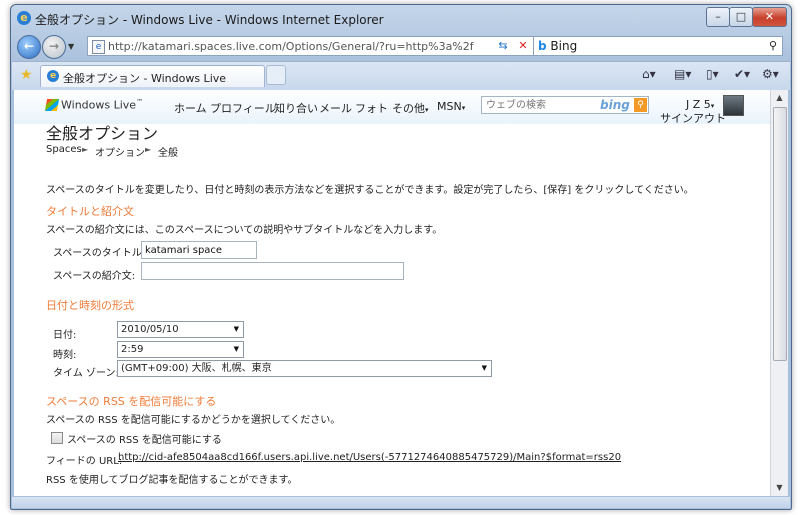 The width and height of the screenshot is (800, 515). What do you see at coordinates (541, 105) in the screenshot?
I see `web-search-input` at bounding box center [541, 105].